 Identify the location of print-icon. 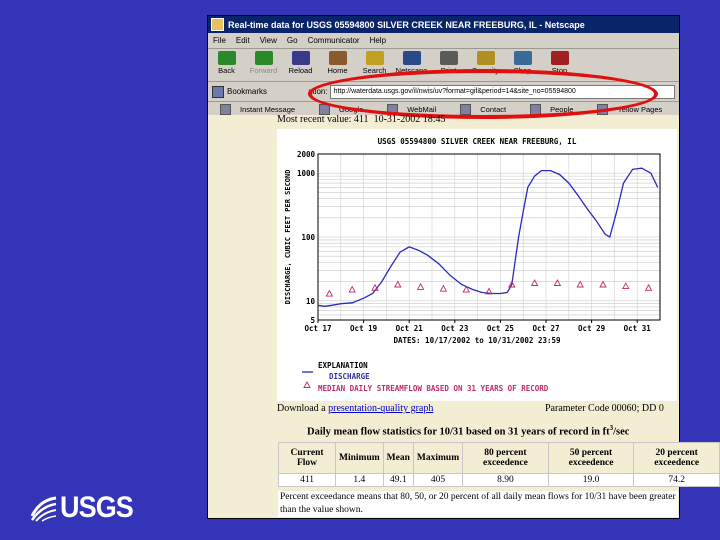
(448, 58).